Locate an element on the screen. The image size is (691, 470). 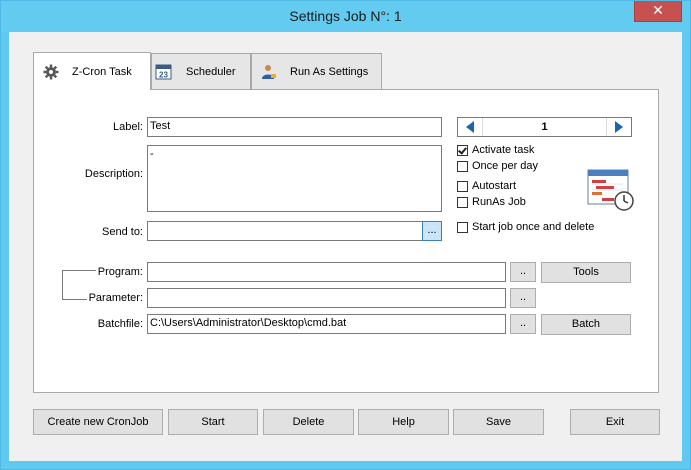
description-input: - is located at coordinates (294, 178).